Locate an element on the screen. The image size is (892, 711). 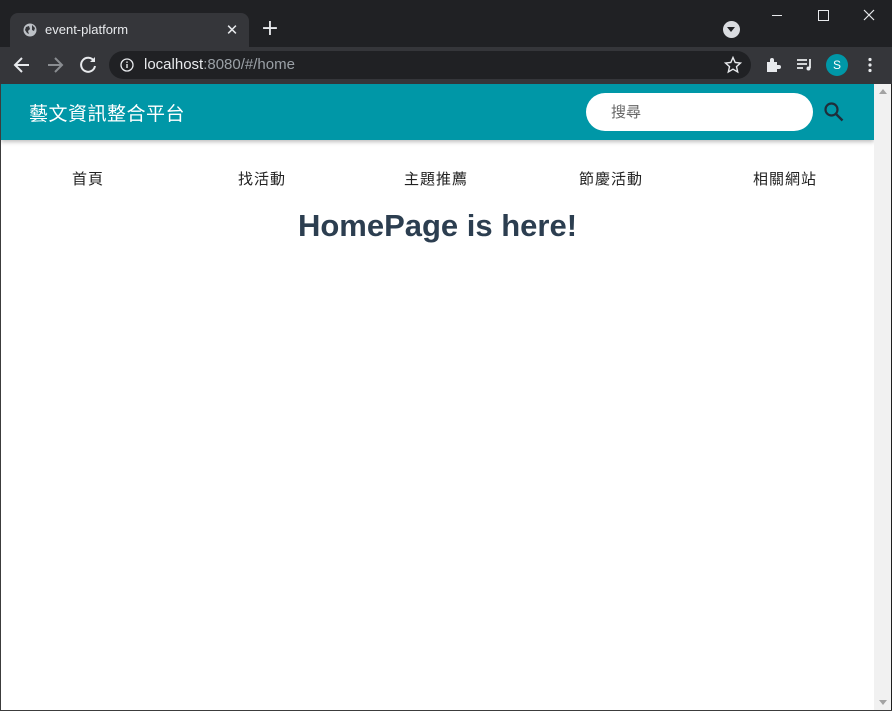
address-bar: localhost:8080/#/home is located at coordinates (430, 65).